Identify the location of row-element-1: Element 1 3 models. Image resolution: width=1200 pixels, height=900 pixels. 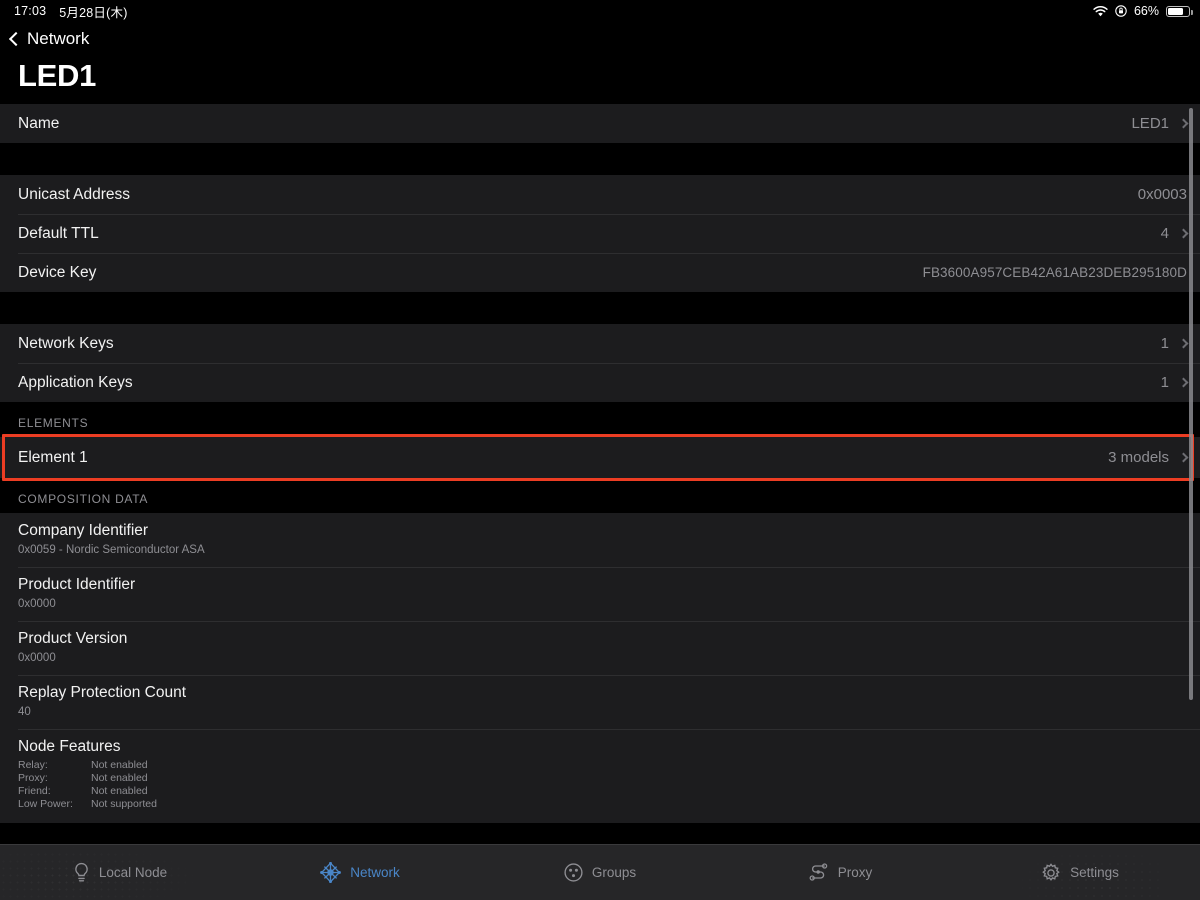
(600, 457).